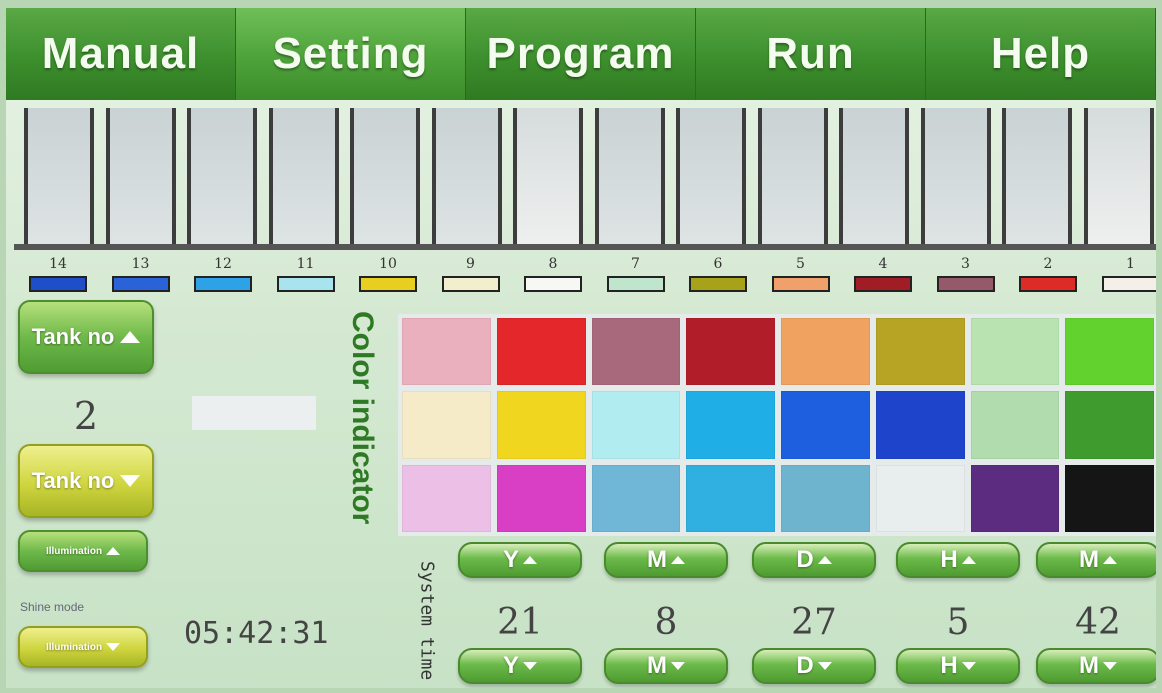 The width and height of the screenshot is (1162, 693). Describe the element at coordinates (585, 247) in the screenshot. I see `tank-rail` at that location.